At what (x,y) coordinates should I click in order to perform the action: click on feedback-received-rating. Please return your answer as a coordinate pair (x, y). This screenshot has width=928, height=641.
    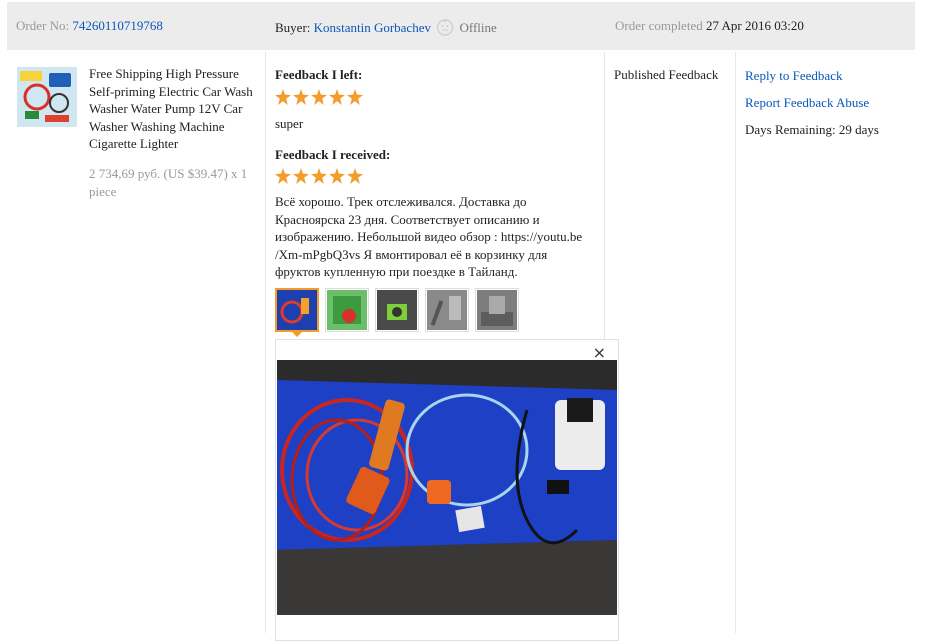
    Looking at the image, I should click on (320, 176).